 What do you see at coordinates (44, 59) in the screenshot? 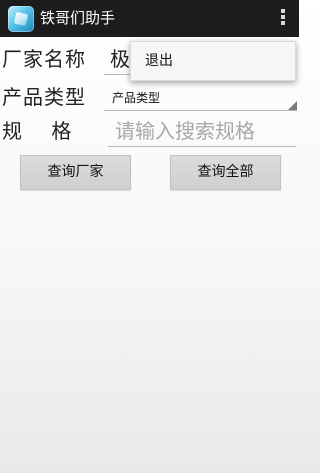
I see `vendor-name-label: 厂家名称` at bounding box center [44, 59].